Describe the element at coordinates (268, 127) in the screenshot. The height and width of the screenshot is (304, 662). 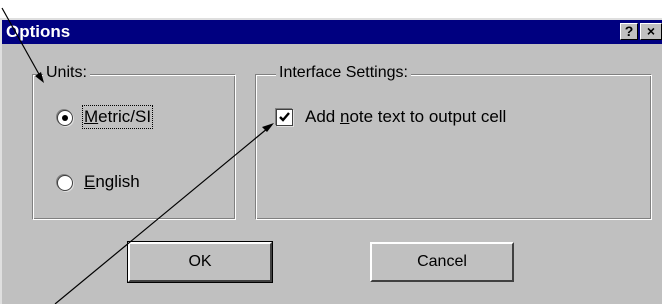
I see `checkbox-pointer-arrowhead` at that location.